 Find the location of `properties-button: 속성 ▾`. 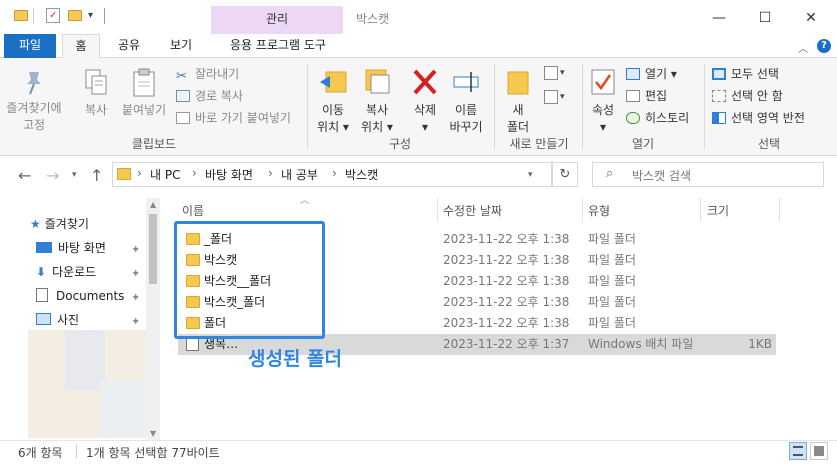

properties-button: 속성 ▾ is located at coordinates (603, 101).